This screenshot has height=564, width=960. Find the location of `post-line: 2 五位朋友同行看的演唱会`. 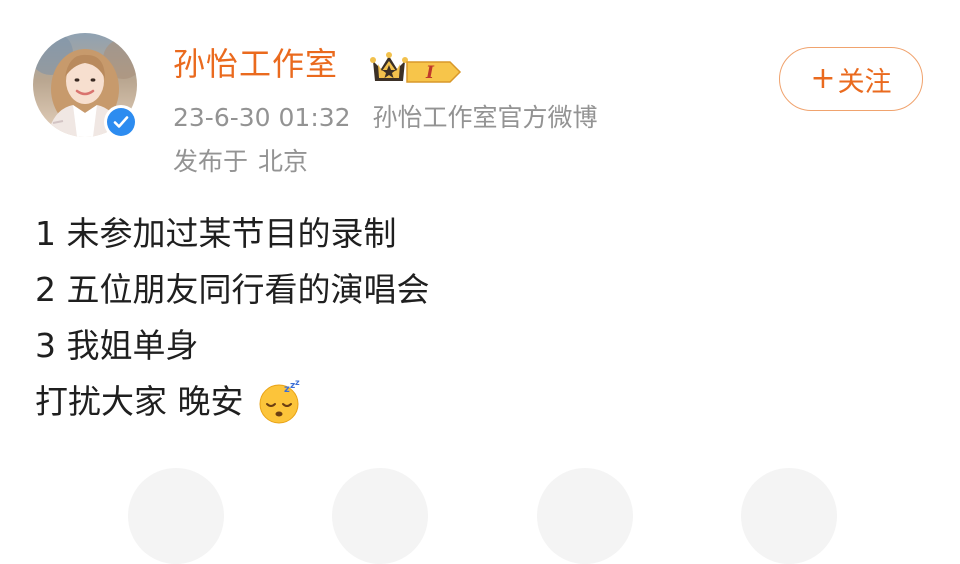

post-line: 2 五位朋友同行看的演唱会 is located at coordinates (232, 289).